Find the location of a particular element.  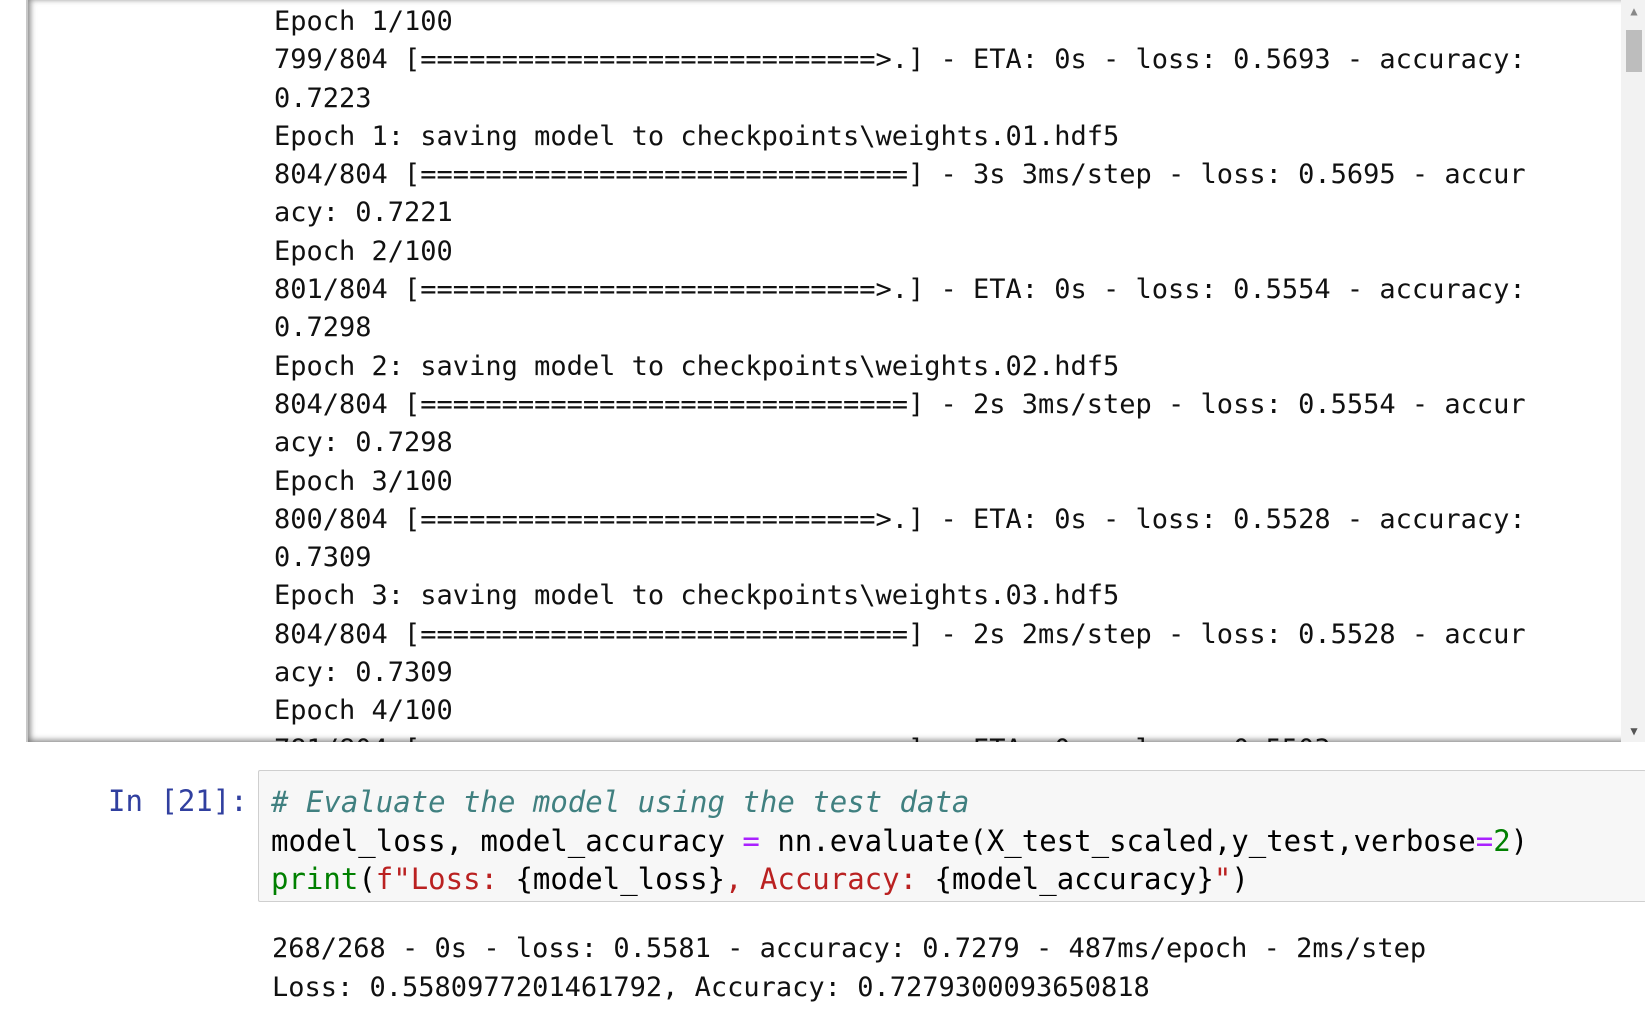

output-line: acy: 0.7298 is located at coordinates (363, 443).